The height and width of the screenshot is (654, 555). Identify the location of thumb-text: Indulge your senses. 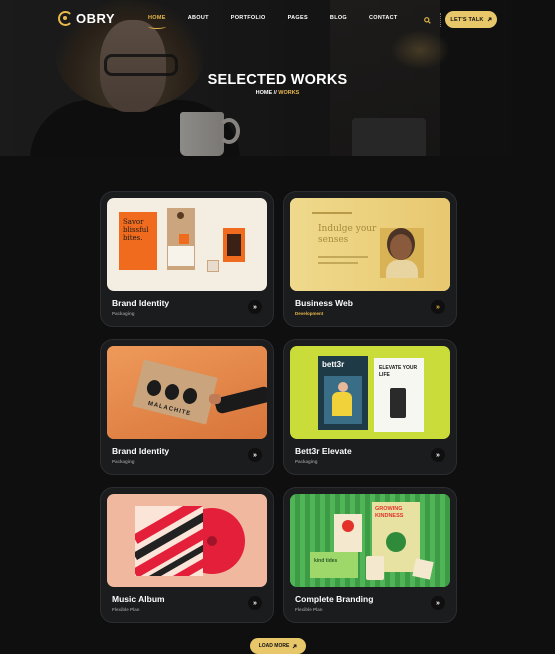
(347, 234).